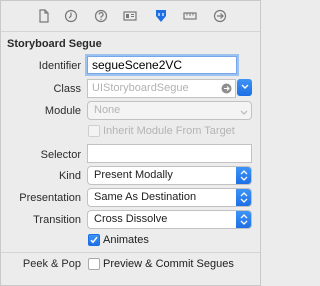 The height and width of the screenshot is (286, 320). What do you see at coordinates (62, 111) in the screenshot?
I see `module-label: Module` at bounding box center [62, 111].